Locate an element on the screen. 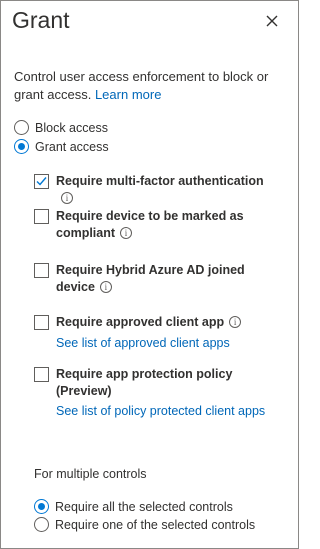 Image resolution: width=320 pixels, height=549 pixels. require-all-radio is located at coordinates (41, 506).